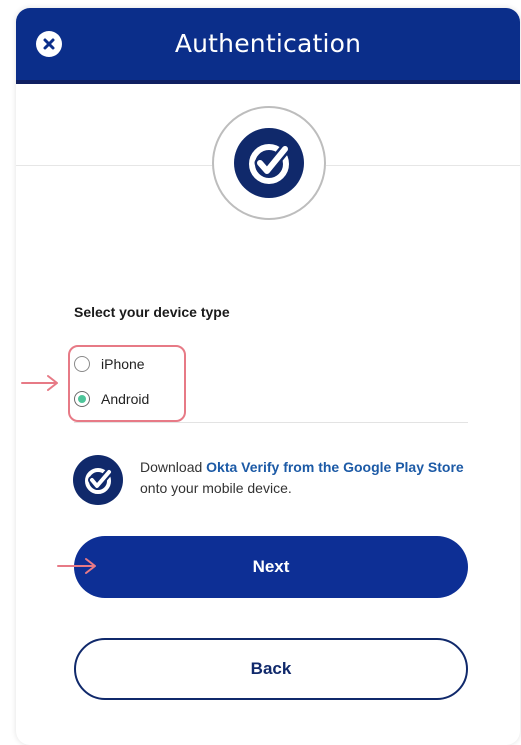 Image resolution: width=521 pixels, height=745 pixels. What do you see at coordinates (114, 165) in the screenshot?
I see `logo-divider-left` at bounding box center [114, 165].